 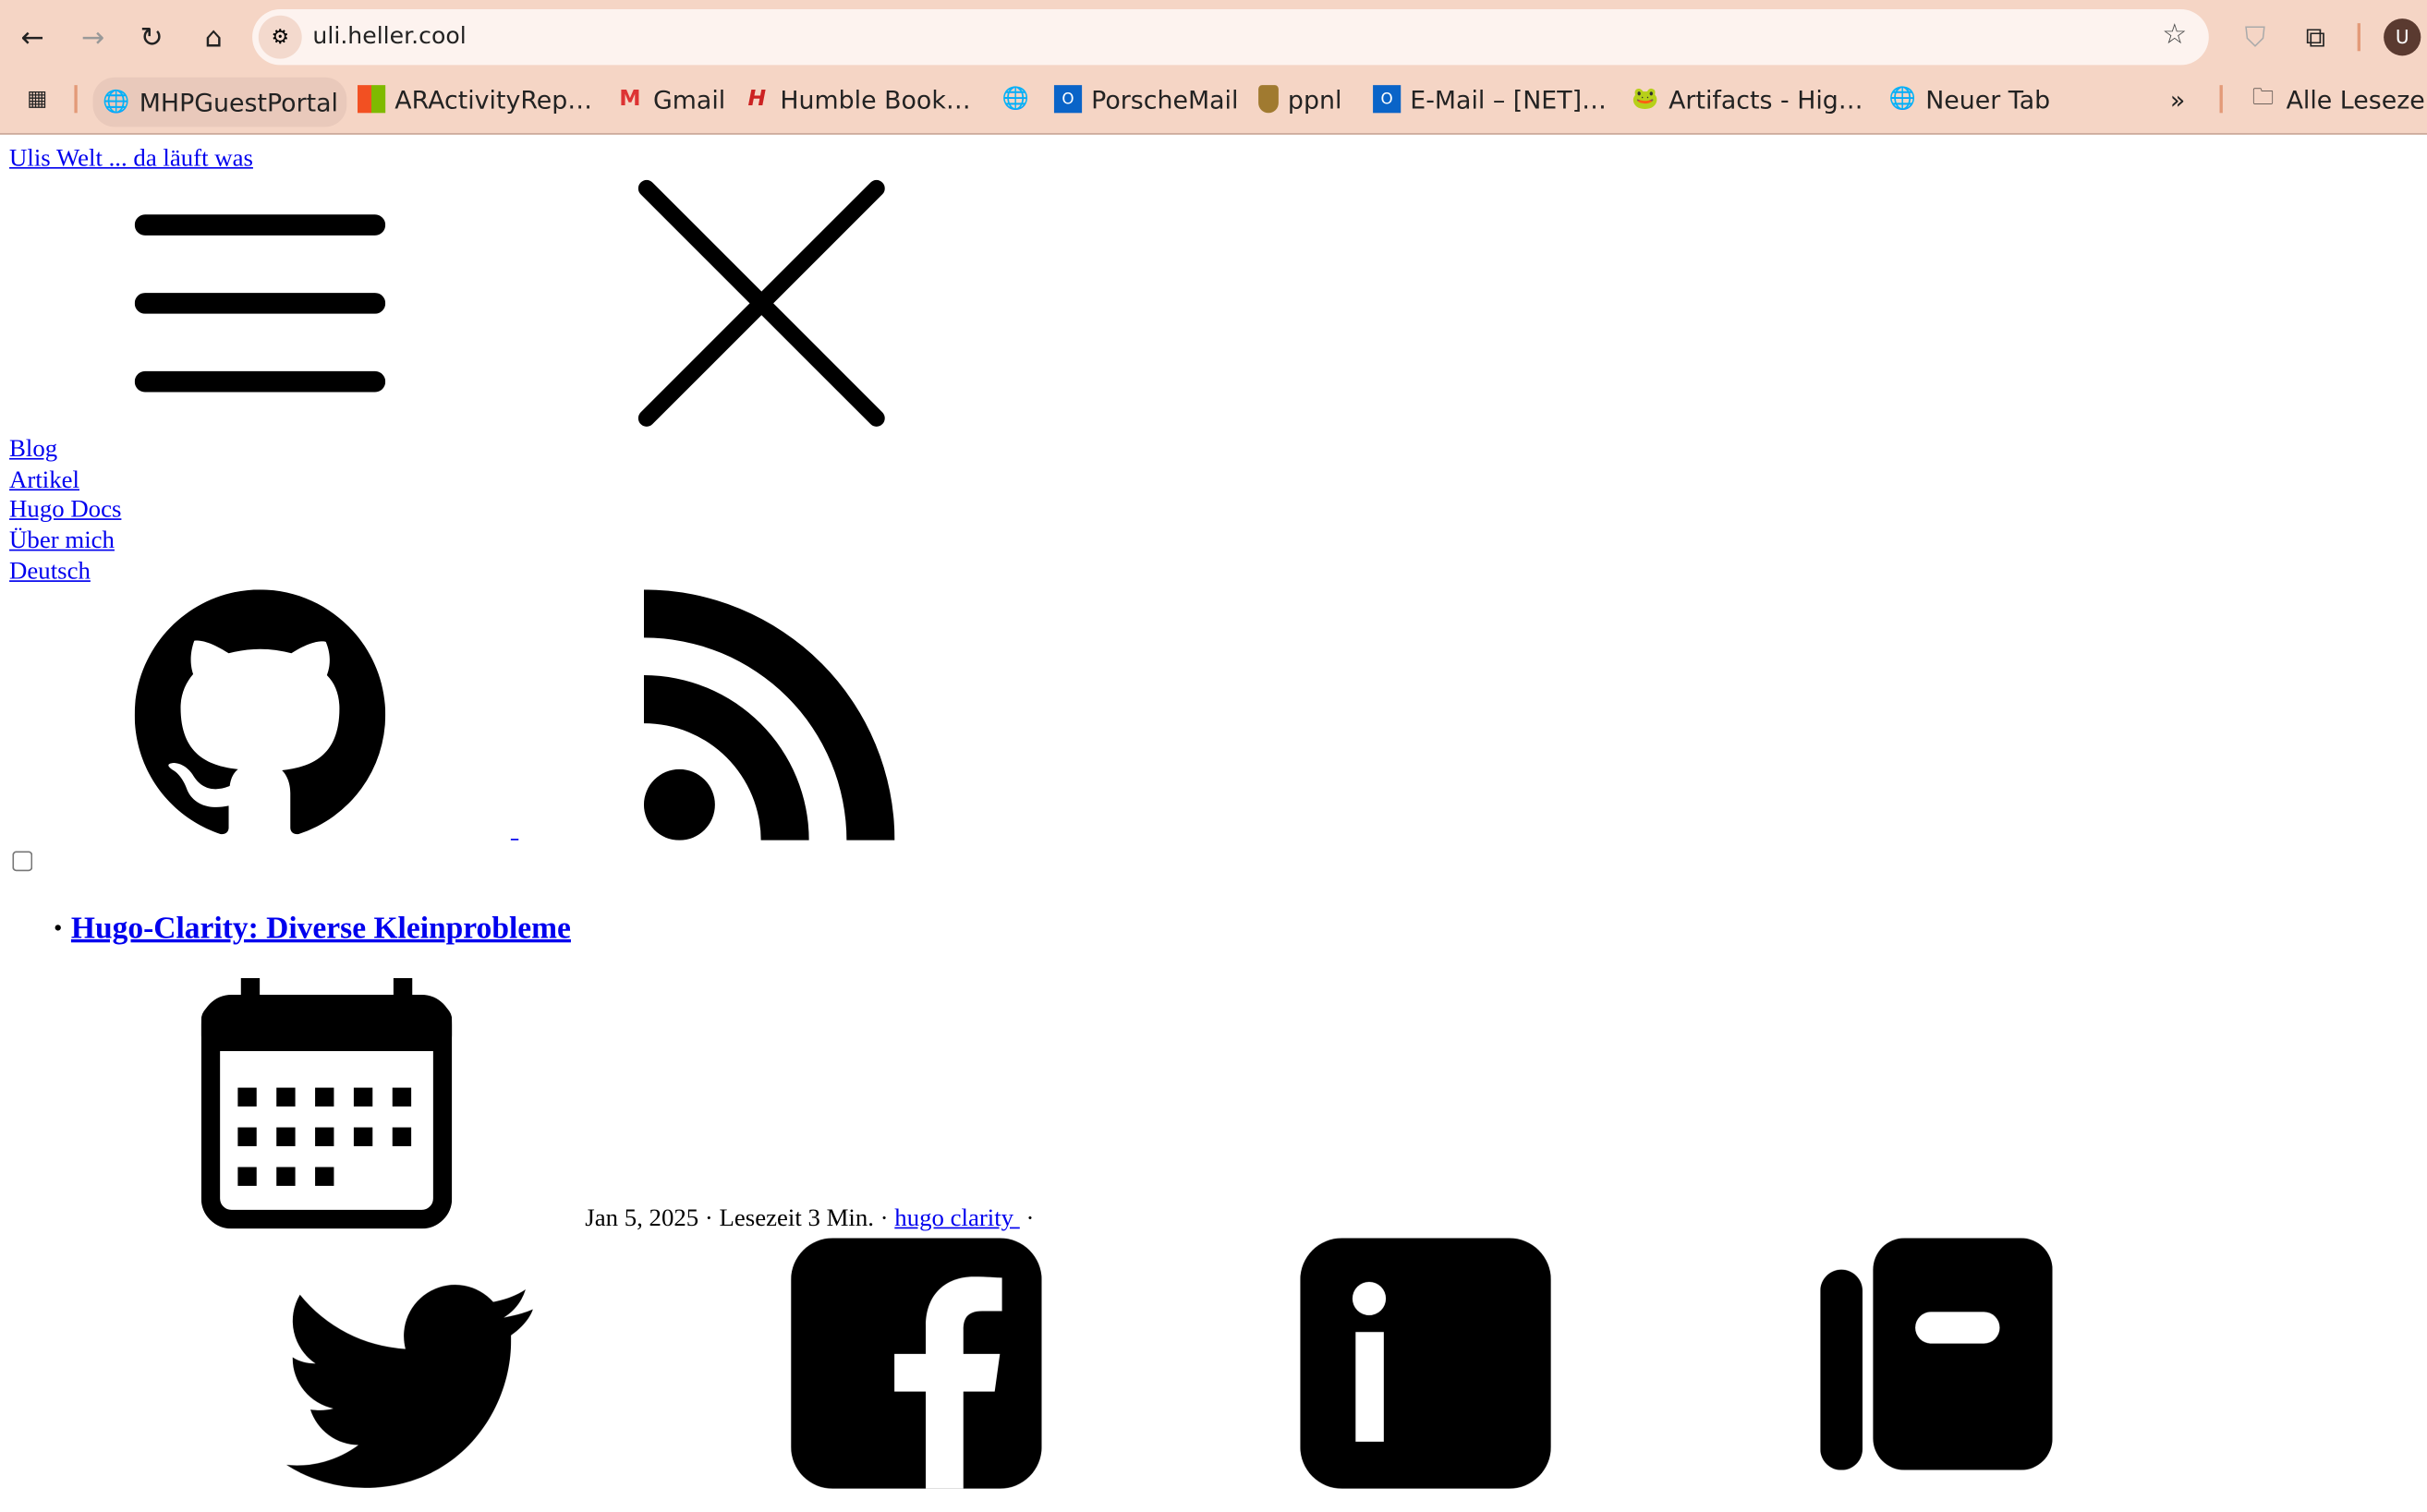 What do you see at coordinates (1936, 1354) in the screenshot?
I see `copy-link-icon` at bounding box center [1936, 1354].